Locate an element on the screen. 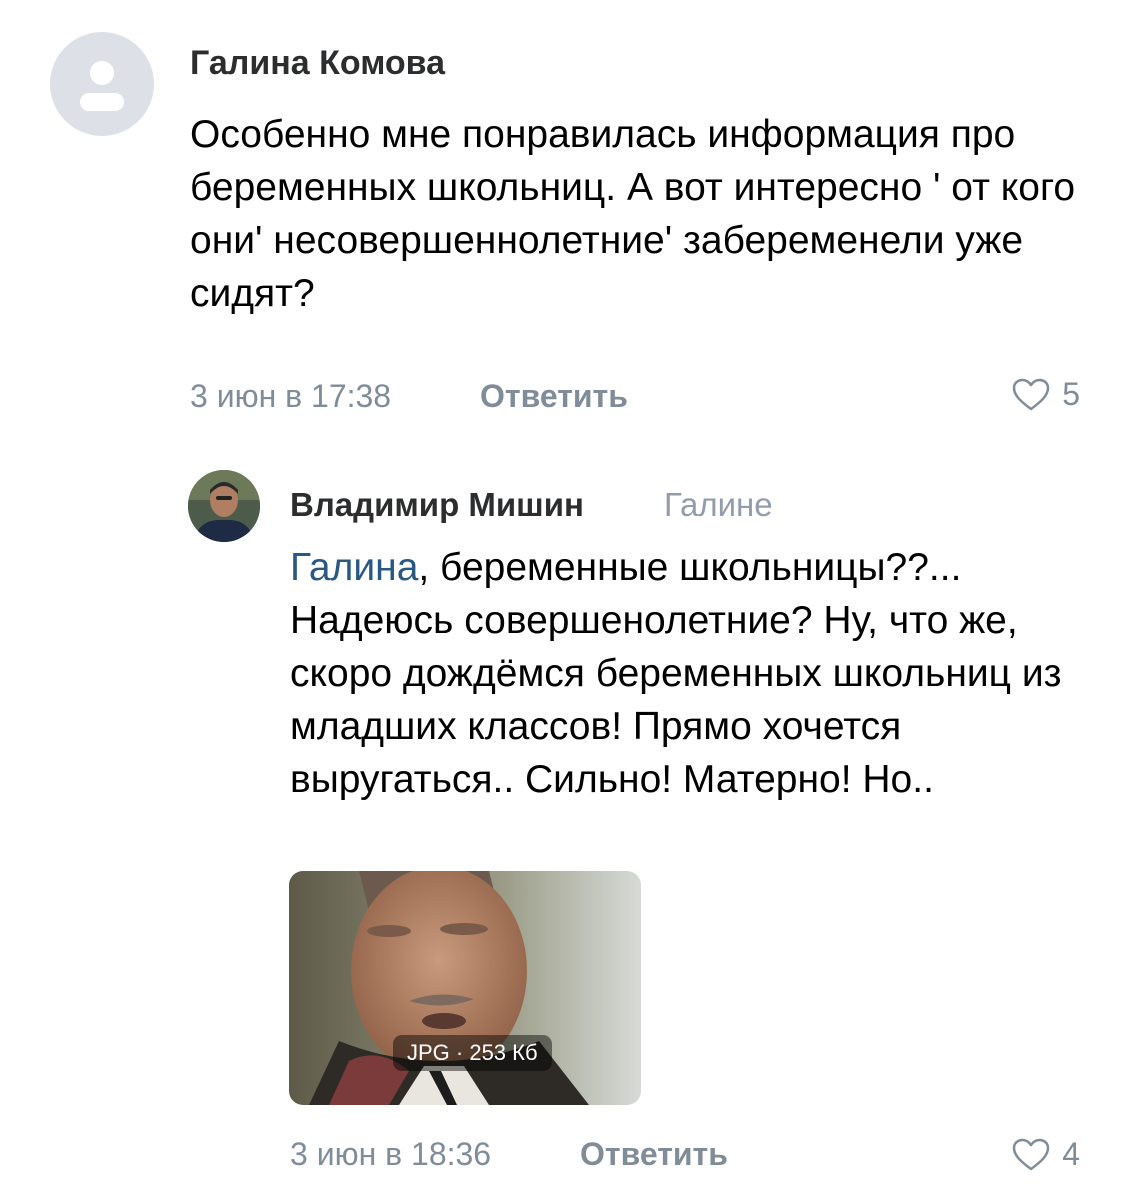 The image size is (1126, 1200). attachment-photo: JPG · 253 Кб is located at coordinates (465, 988).